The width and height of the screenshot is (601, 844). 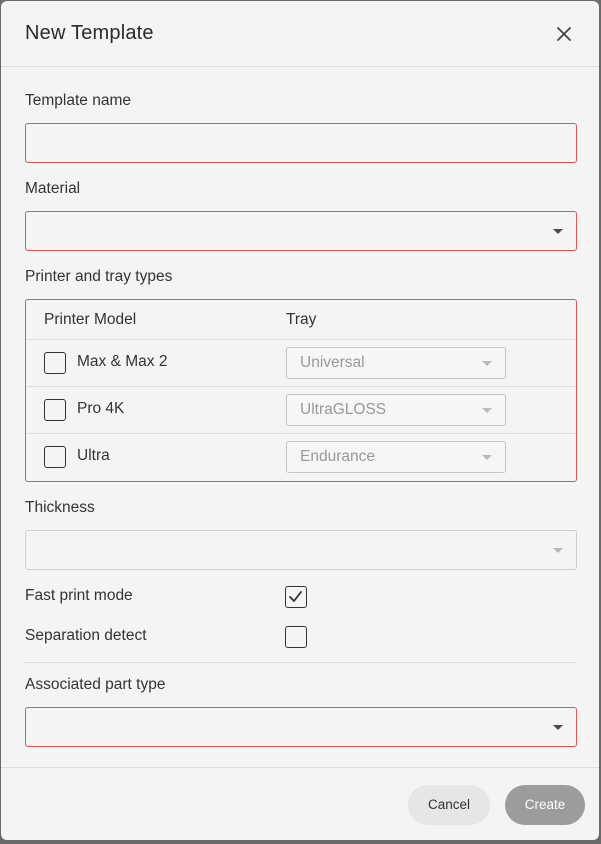 I want to click on printer-model-name: Pro 4K, so click(x=101, y=408).